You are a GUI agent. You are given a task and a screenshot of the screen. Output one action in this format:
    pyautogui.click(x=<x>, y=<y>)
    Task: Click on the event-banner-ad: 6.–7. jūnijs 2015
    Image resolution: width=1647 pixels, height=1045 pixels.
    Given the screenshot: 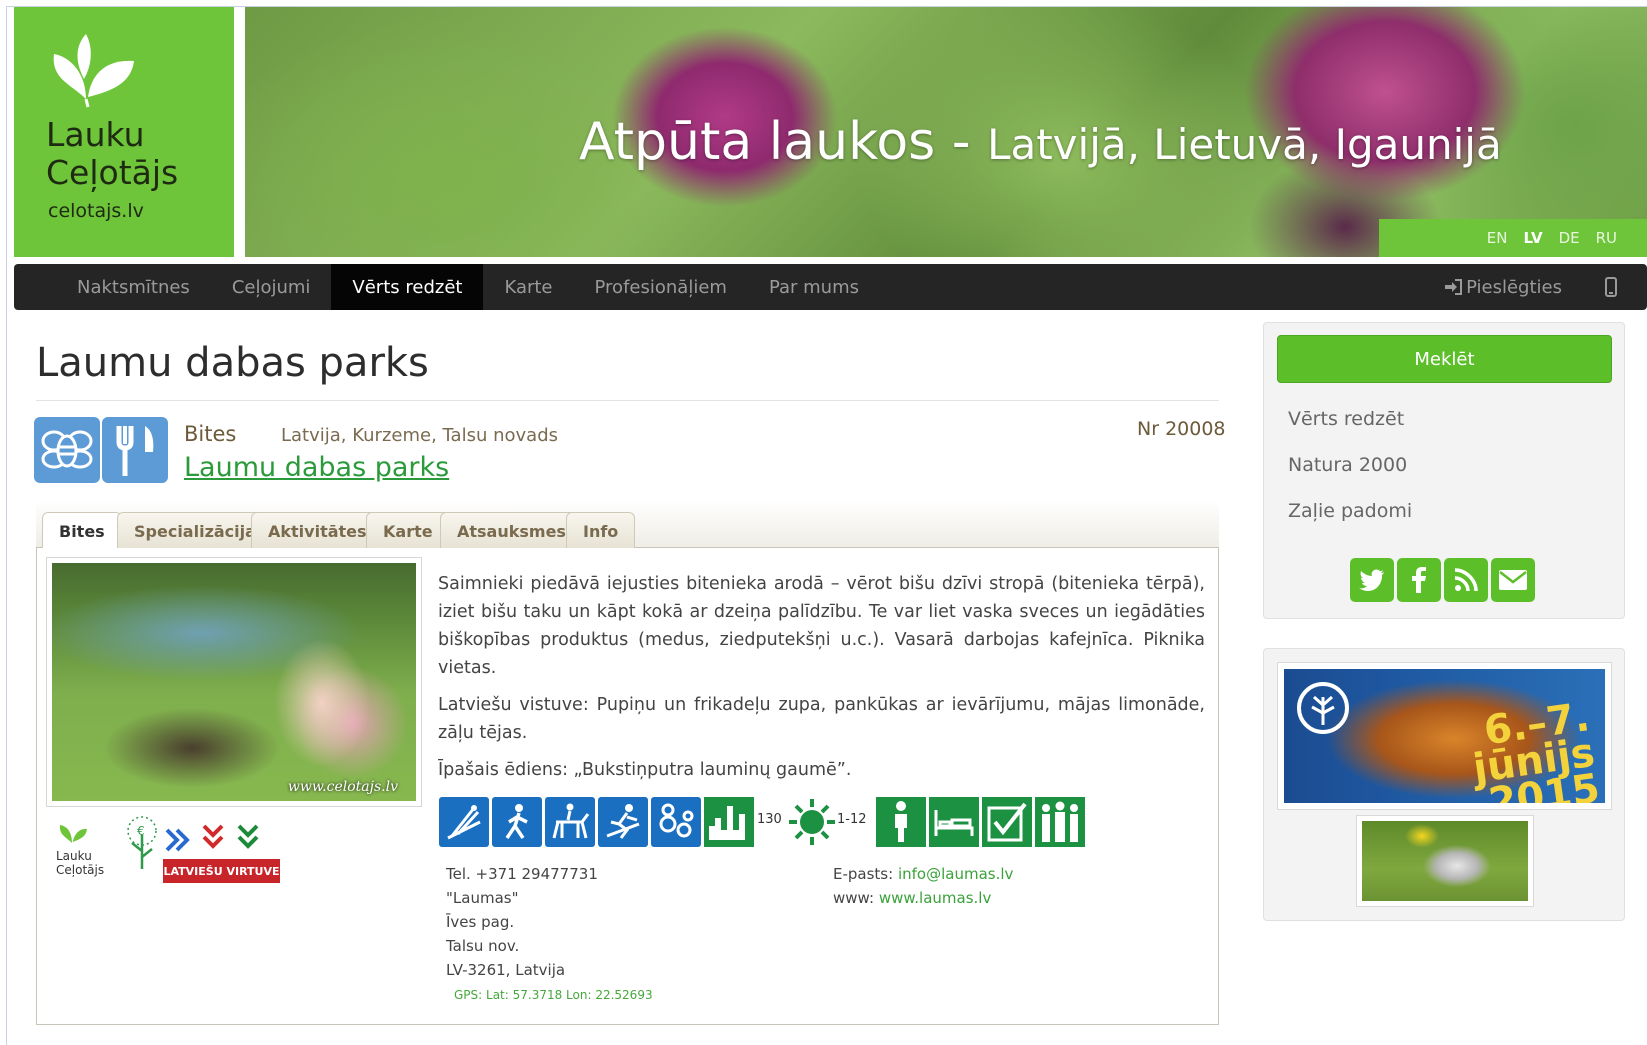 What is the action you would take?
    pyautogui.click(x=1444, y=736)
    